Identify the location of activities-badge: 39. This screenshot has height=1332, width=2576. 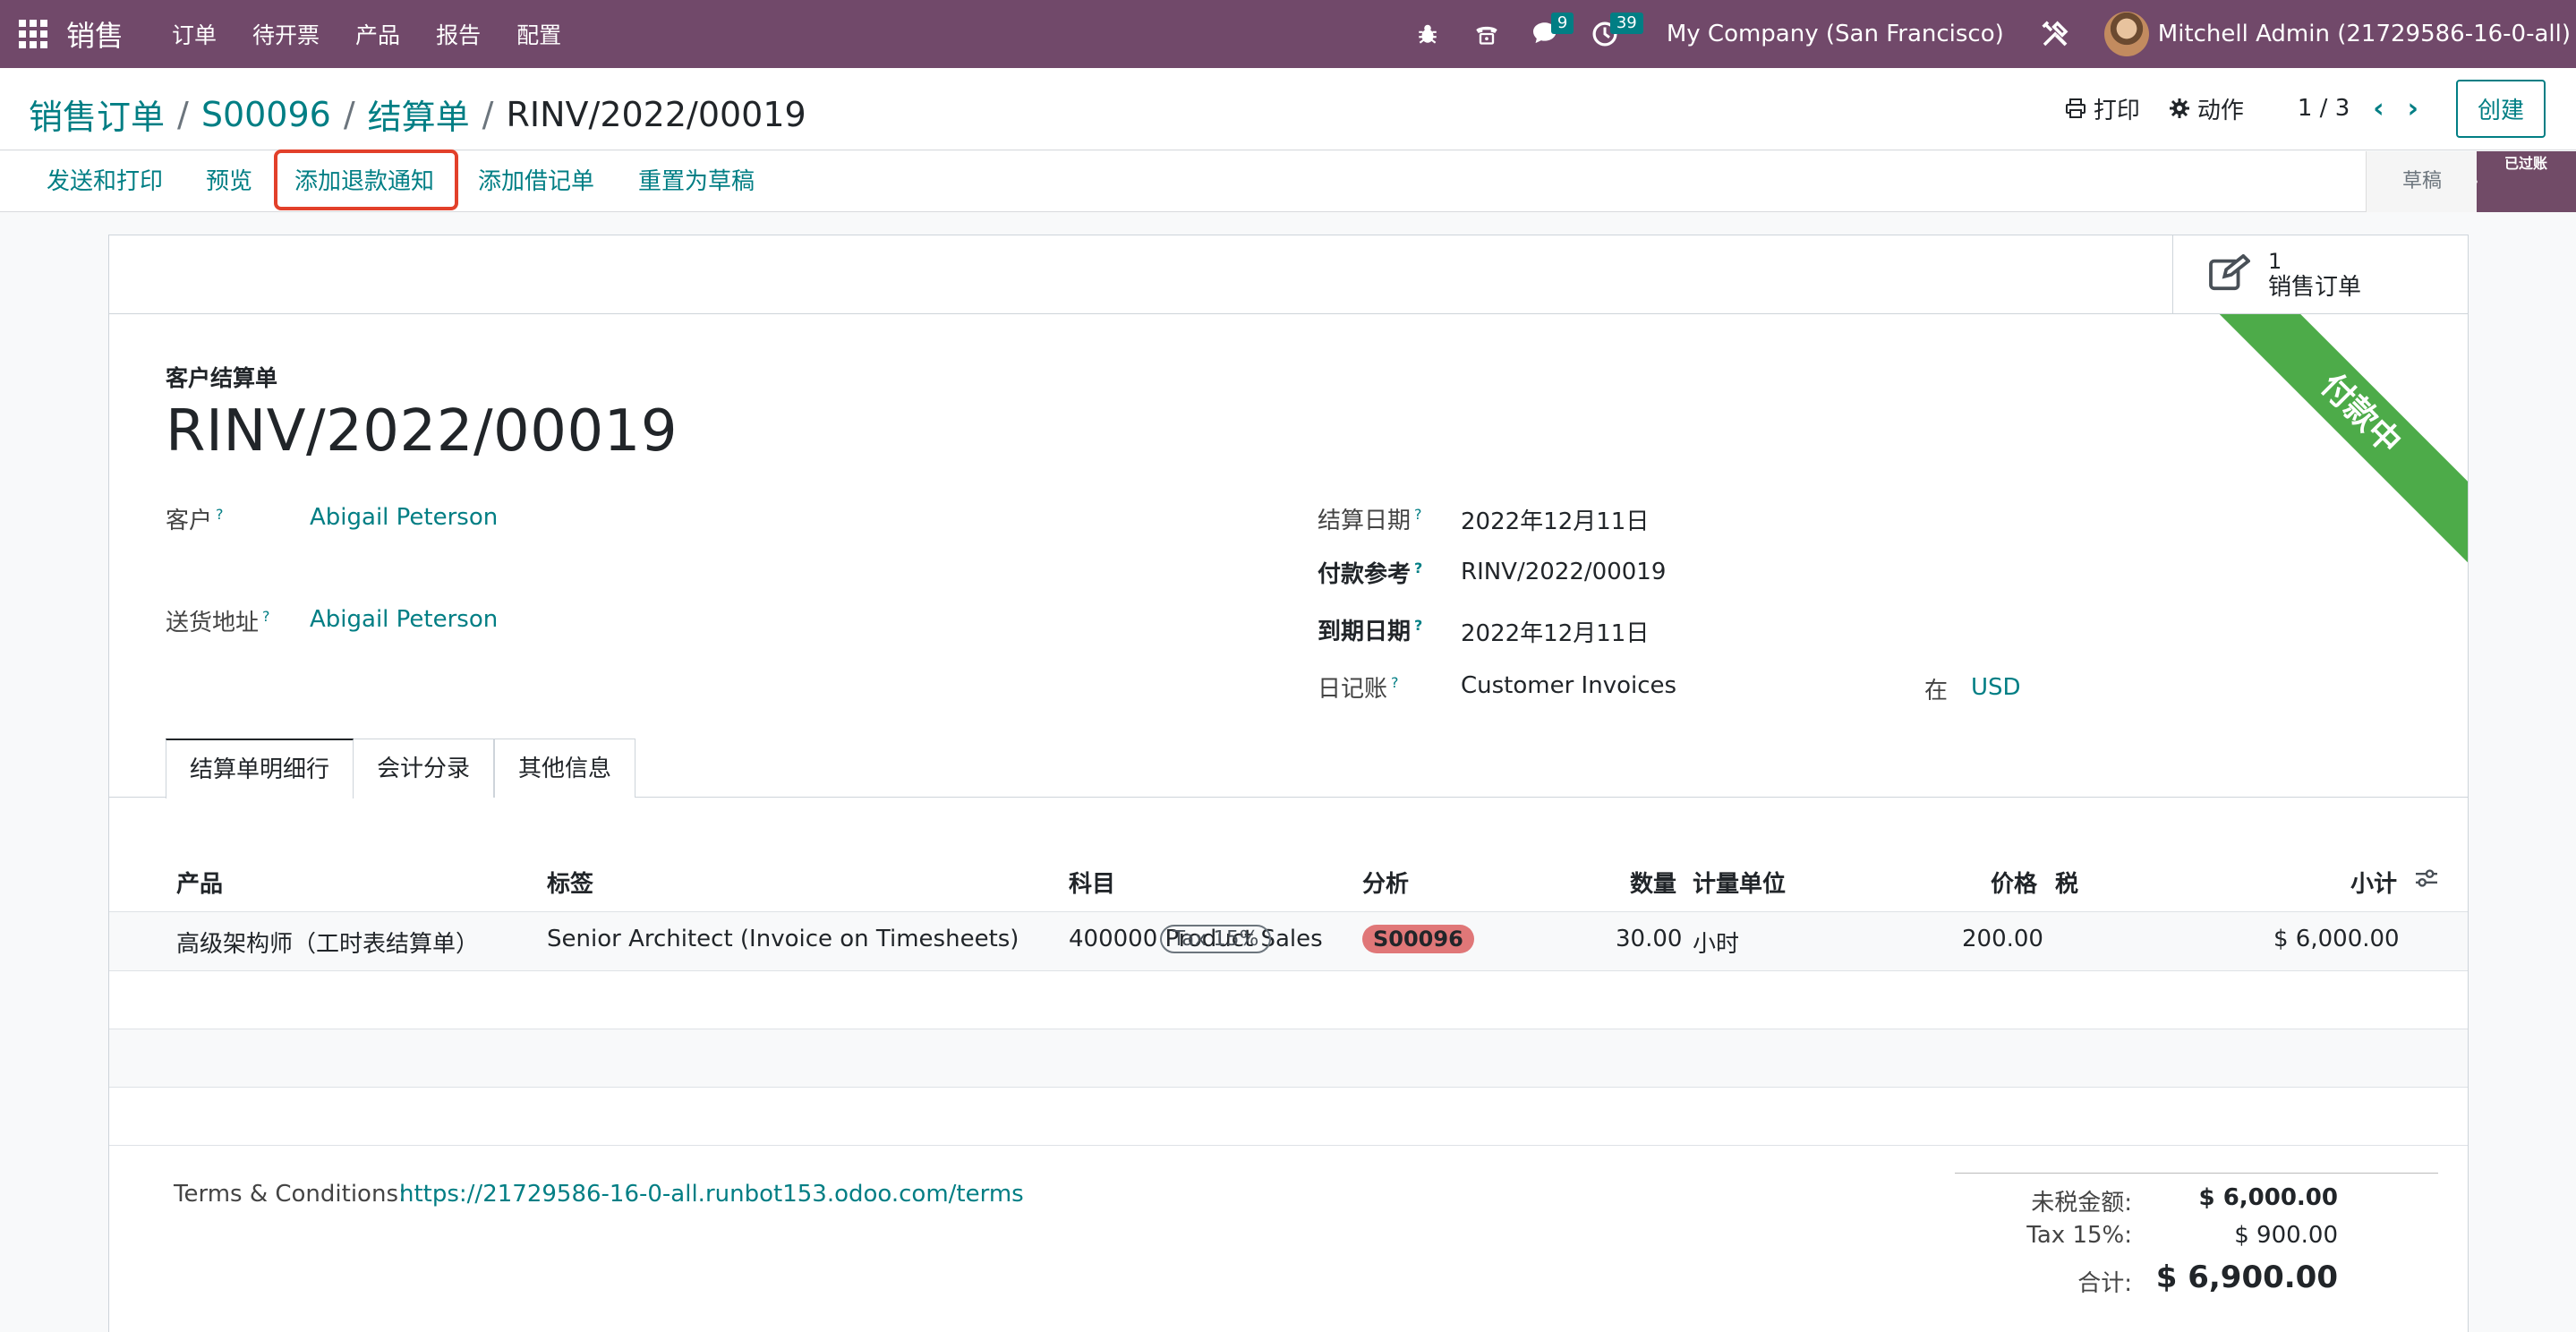
(1626, 23).